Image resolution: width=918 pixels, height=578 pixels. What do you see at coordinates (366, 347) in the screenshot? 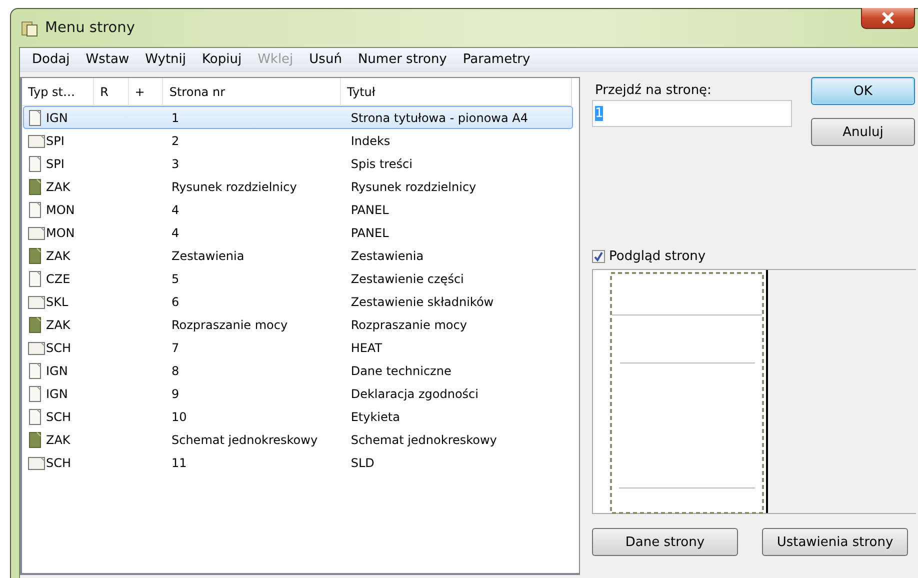
I see `table-cell: HEAT` at bounding box center [366, 347].